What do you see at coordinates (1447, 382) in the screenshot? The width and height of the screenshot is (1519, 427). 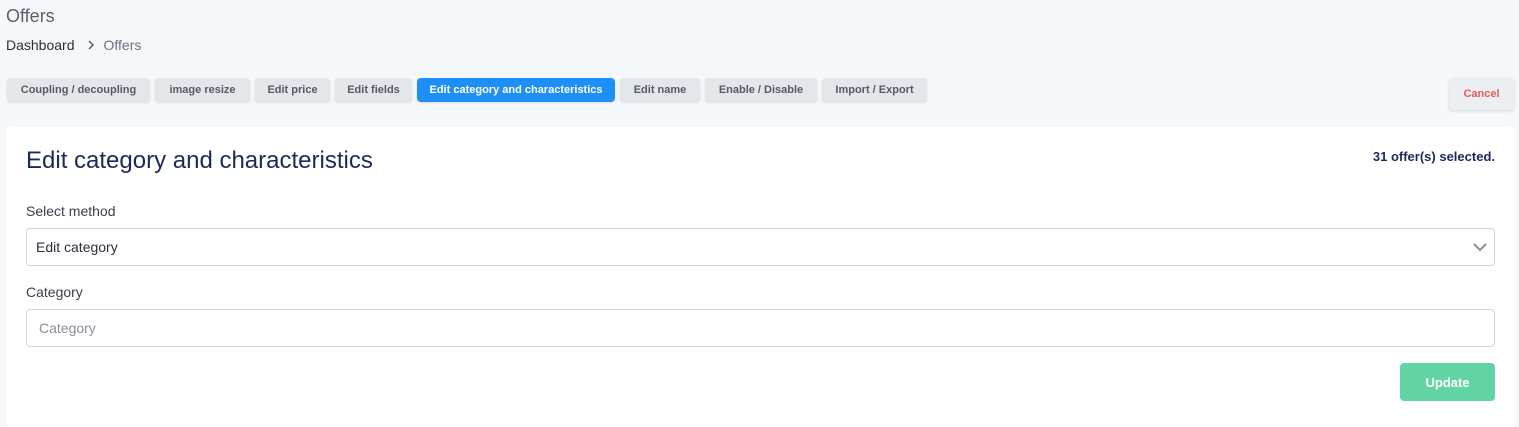 I see `update-button: Update` at bounding box center [1447, 382].